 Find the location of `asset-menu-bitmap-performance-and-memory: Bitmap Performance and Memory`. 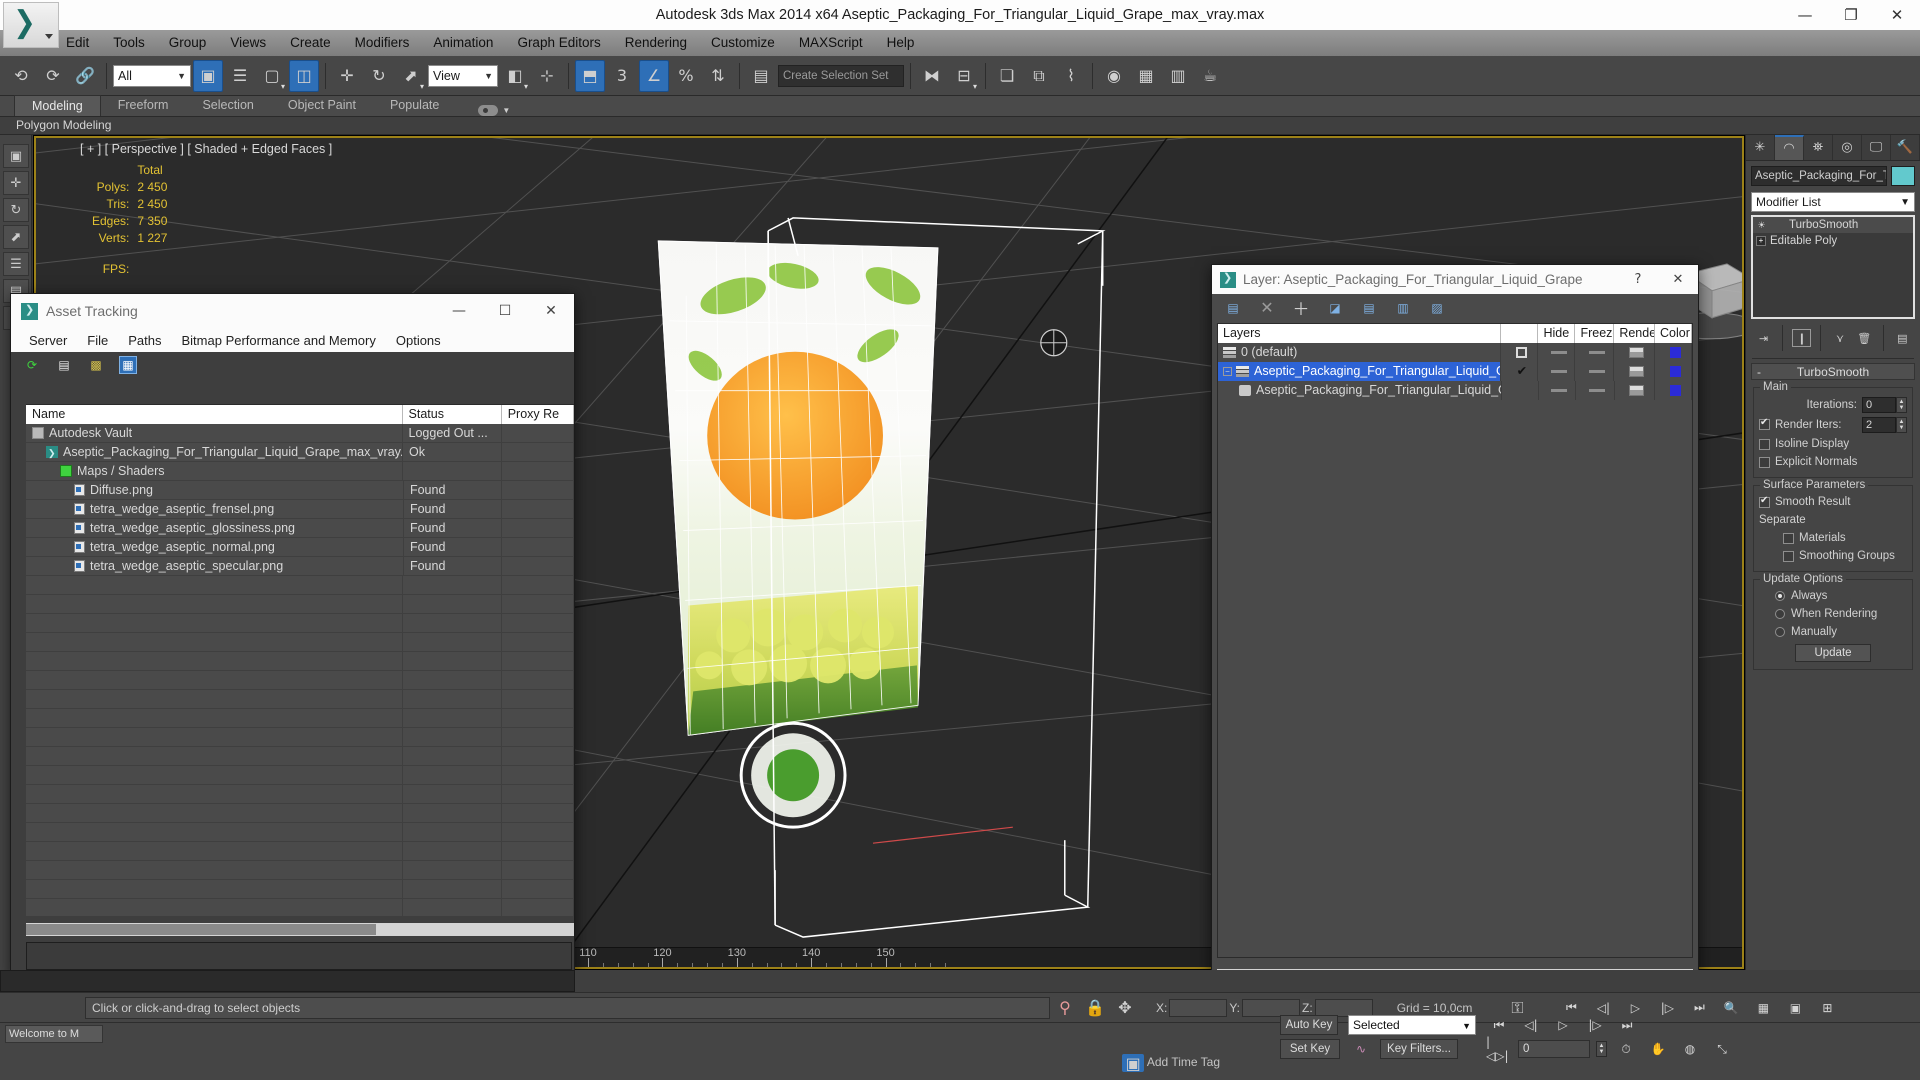

asset-menu-bitmap-performance-and-memory: Bitmap Performance and Memory is located at coordinates (279, 340).